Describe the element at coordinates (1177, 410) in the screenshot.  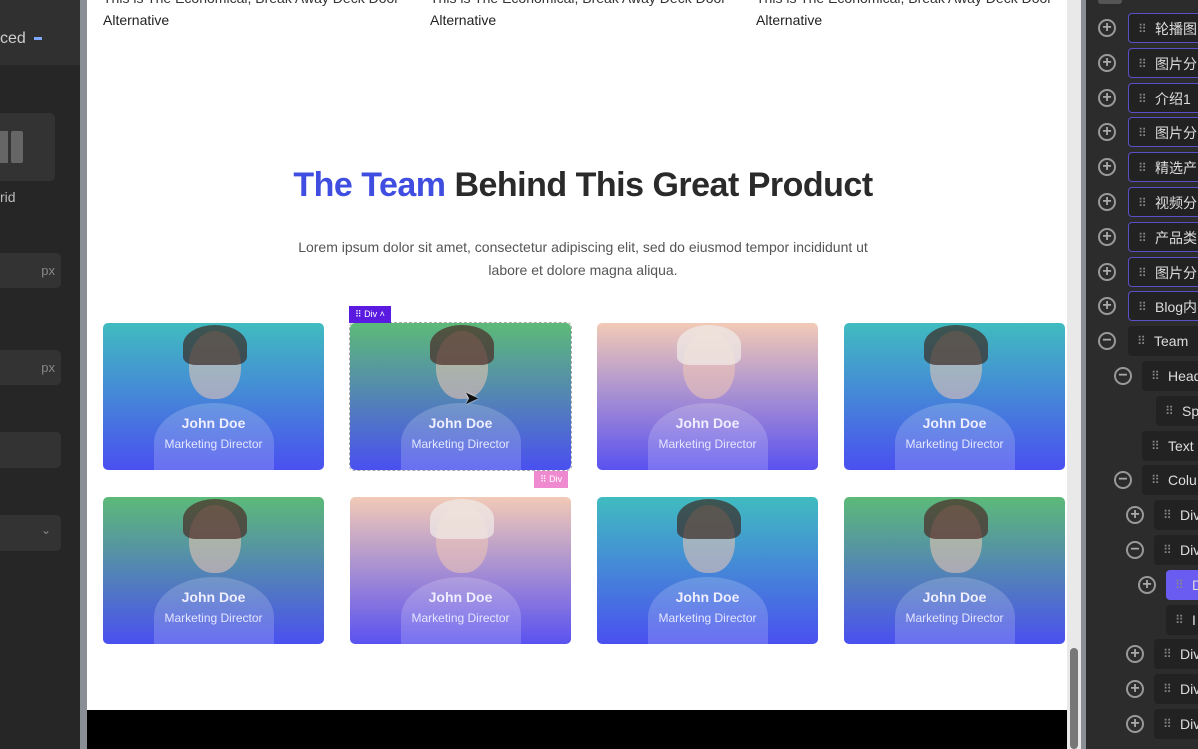
I see `tree-item: ⠿ Sp` at that location.